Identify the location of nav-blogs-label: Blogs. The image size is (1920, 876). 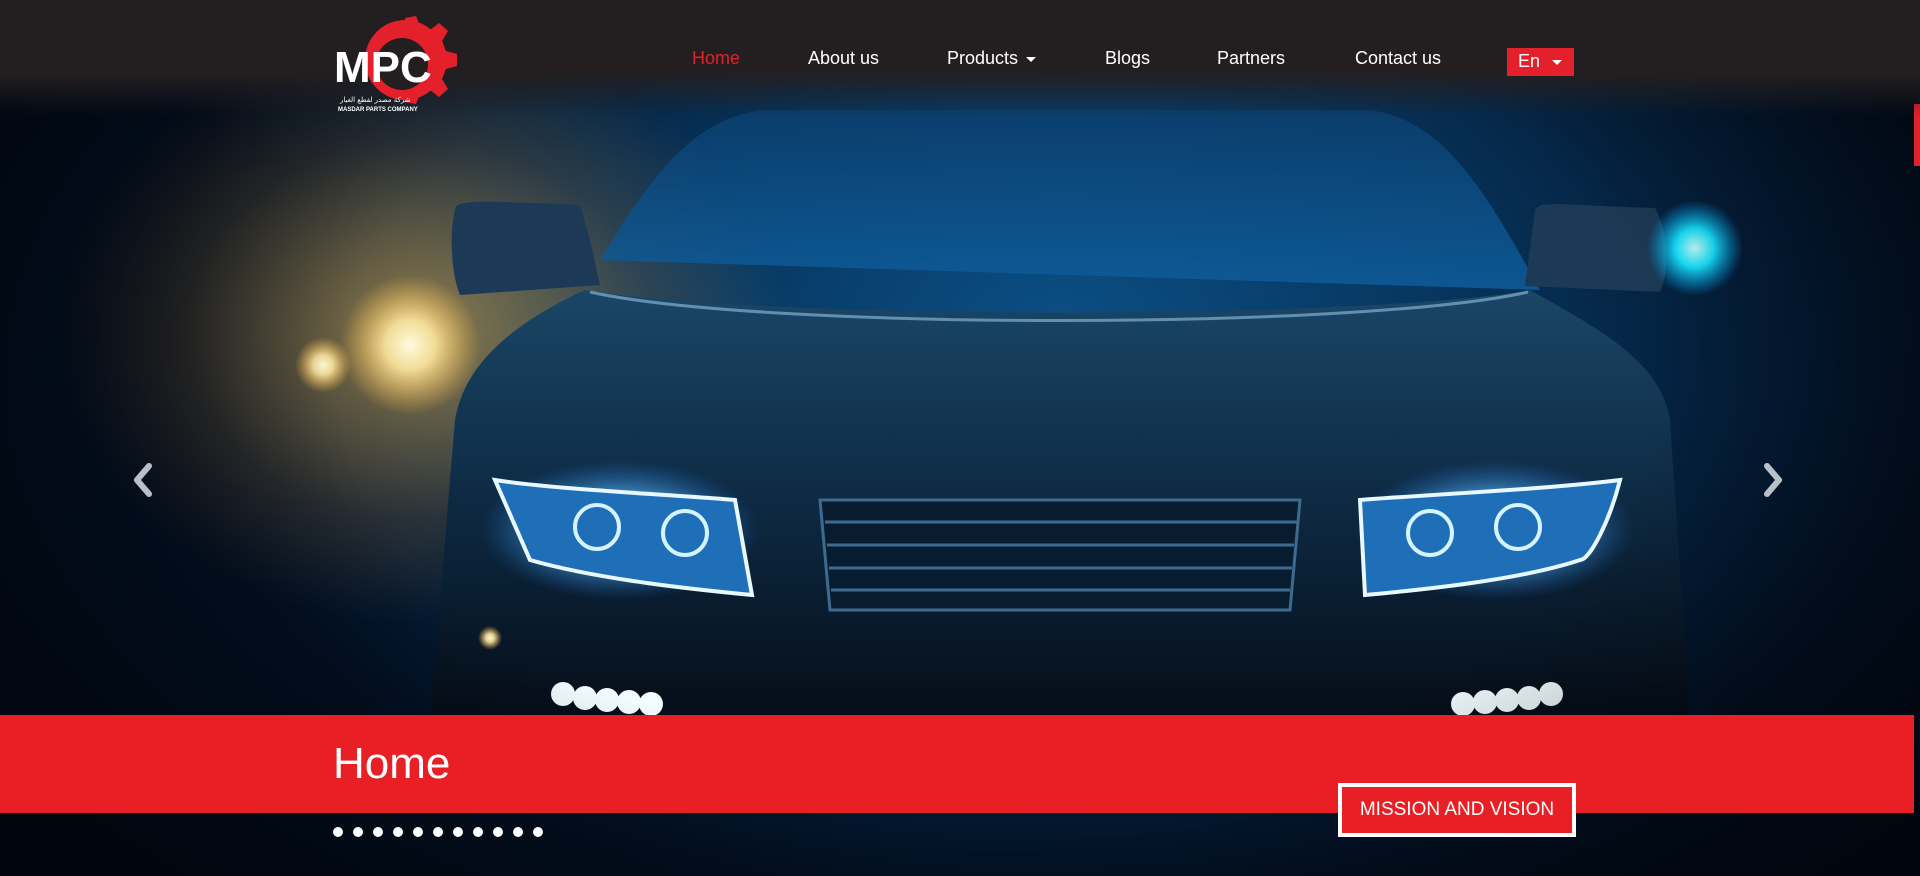
(1128, 58).